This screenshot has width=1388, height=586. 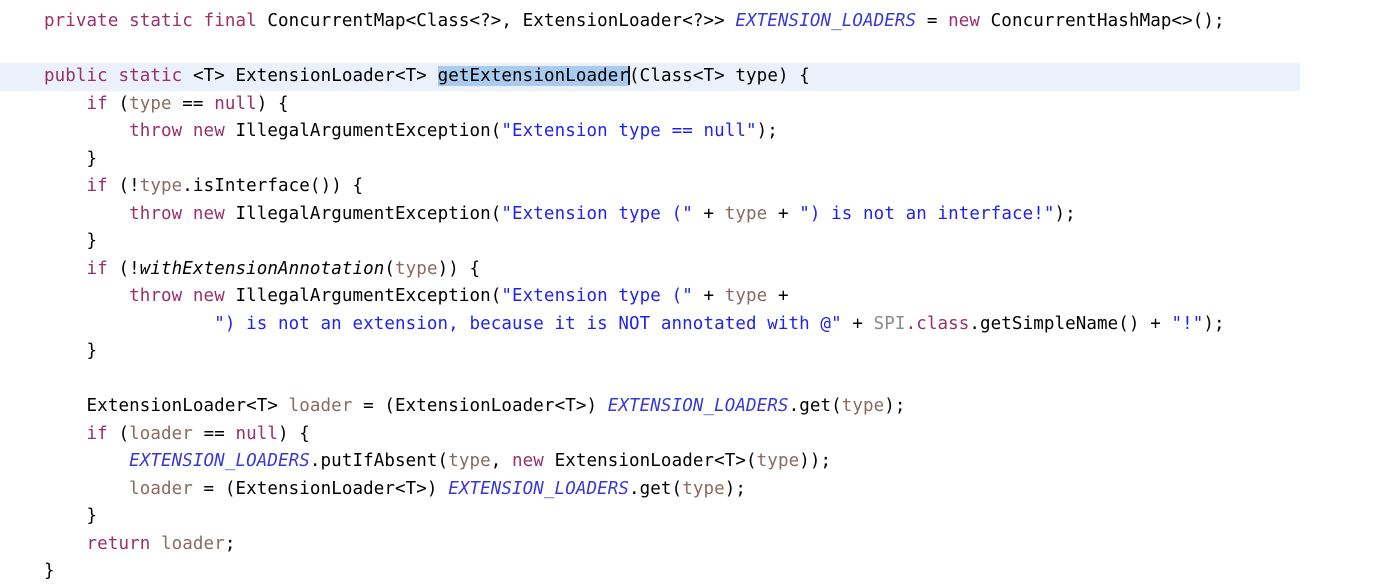 I want to click on static-method-withextensionannotation: withExtensionAnnotation, so click(x=262, y=268).